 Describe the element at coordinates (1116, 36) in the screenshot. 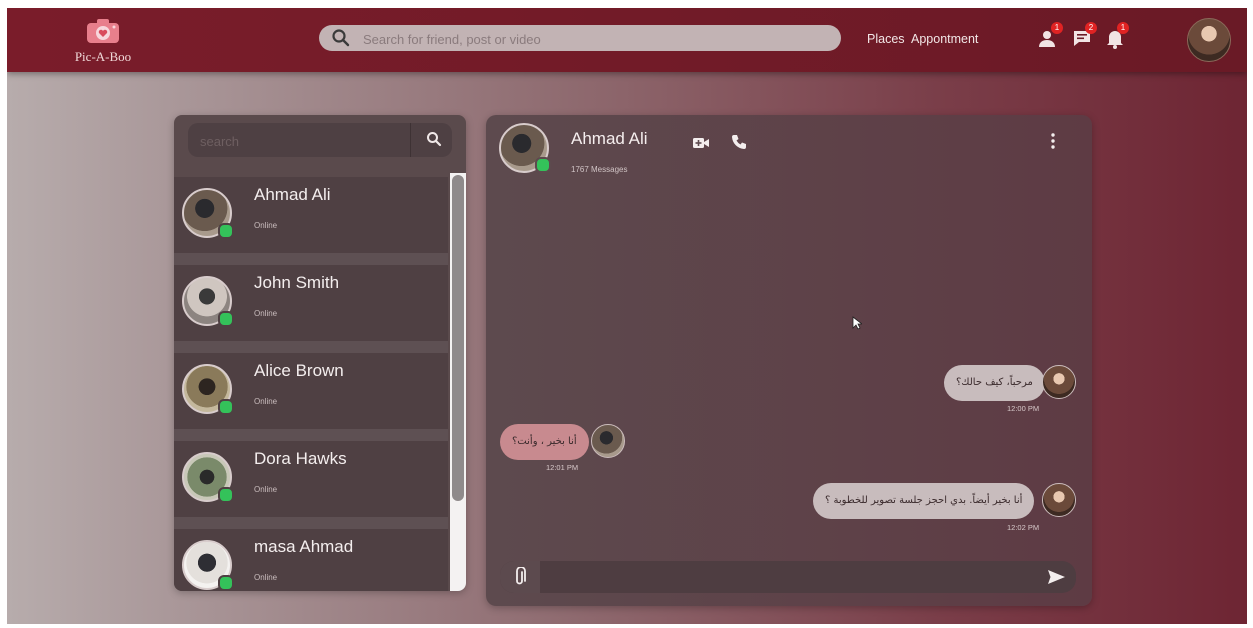

I see `notifications-bell-icon: 1` at that location.